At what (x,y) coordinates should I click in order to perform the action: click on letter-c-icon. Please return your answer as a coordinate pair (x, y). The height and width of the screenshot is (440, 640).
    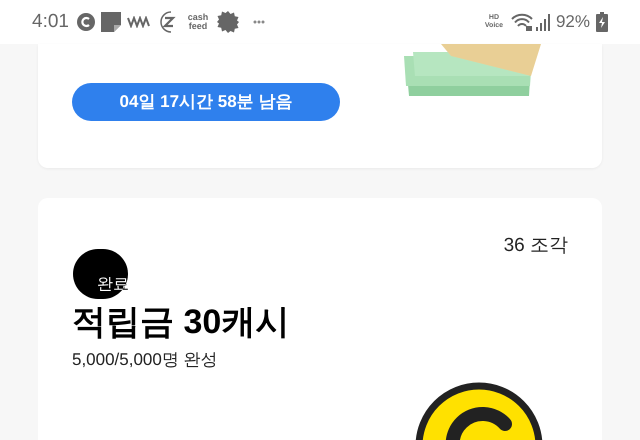
    Looking at the image, I should click on (85, 22).